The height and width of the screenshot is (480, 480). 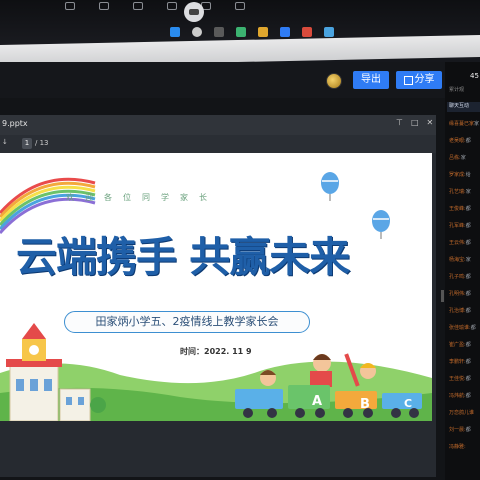 What do you see at coordinates (474, 76) in the screenshot?
I see `viewer-count: 45` at bounding box center [474, 76].